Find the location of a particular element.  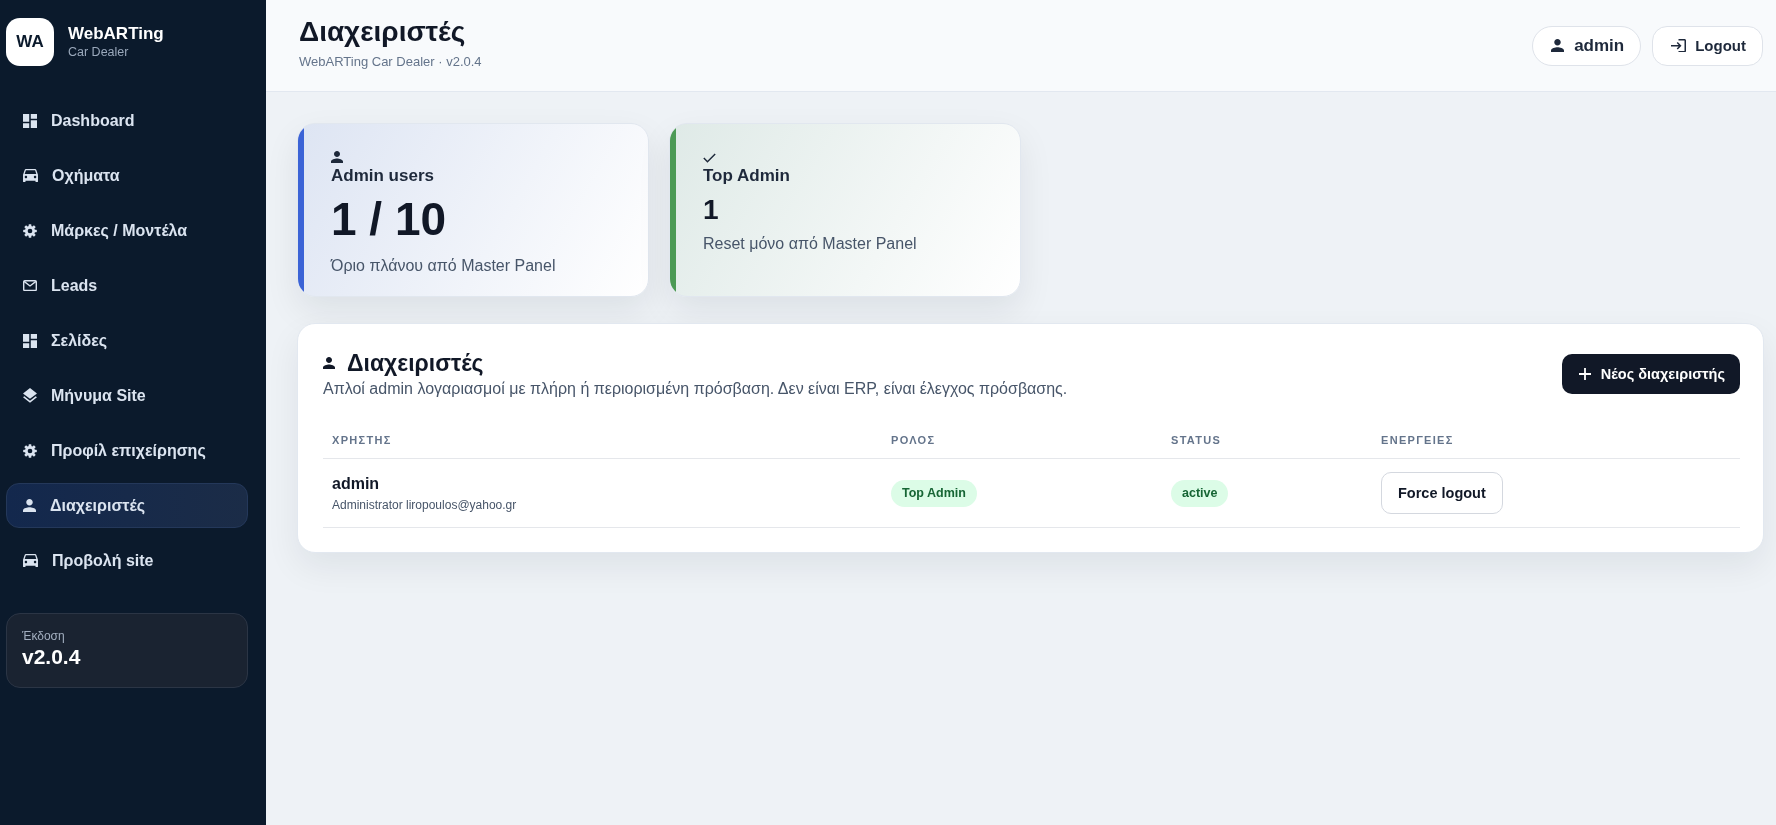

nav-item: Dashboard is located at coordinates (127, 120).